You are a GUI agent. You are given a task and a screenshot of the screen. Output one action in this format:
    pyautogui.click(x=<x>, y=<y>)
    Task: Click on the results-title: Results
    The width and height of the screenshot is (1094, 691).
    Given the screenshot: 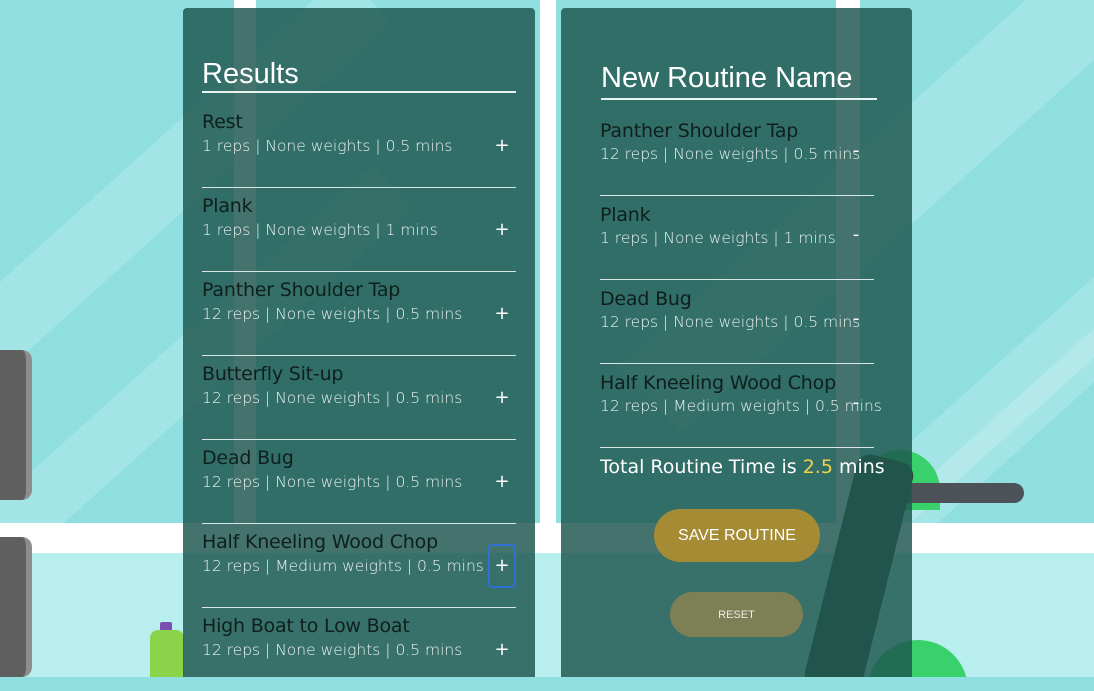 What is the action you would take?
    pyautogui.click(x=359, y=75)
    